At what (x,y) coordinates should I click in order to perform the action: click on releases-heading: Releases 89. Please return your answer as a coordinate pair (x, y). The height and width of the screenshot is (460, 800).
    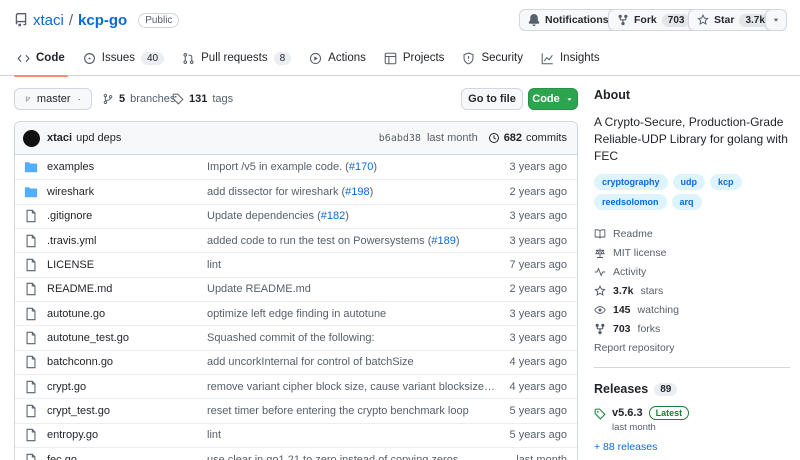
    Looking at the image, I should click on (692, 389).